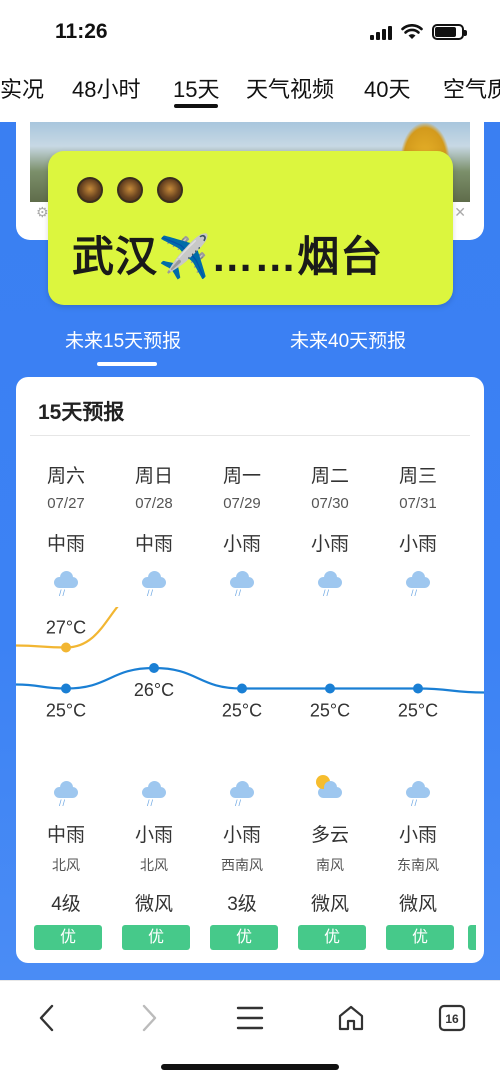 The height and width of the screenshot is (1082, 500). What do you see at coordinates (123, 339) in the screenshot?
I see `tab-next-15-days: 未来15天预报` at bounding box center [123, 339].